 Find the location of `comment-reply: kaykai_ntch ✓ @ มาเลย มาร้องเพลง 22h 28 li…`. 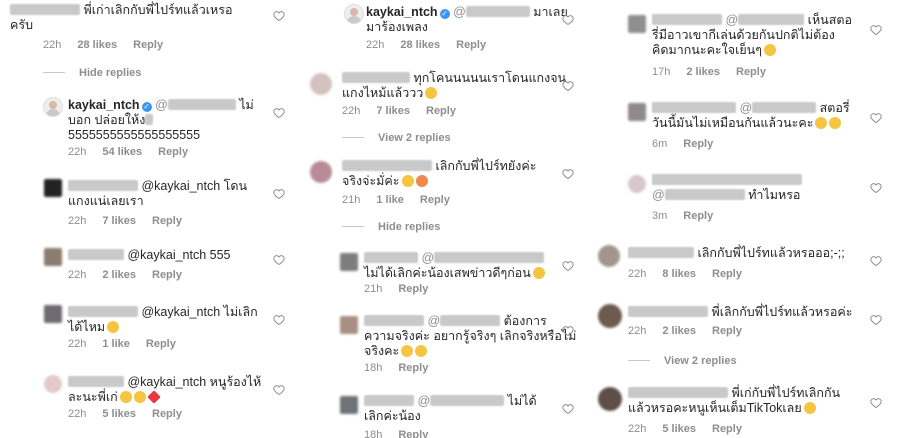

comment-reply: kaykai_ntch ✓ @ มาเลย มาร้องเพลง 22h 28 li… is located at coordinates (446, 29).